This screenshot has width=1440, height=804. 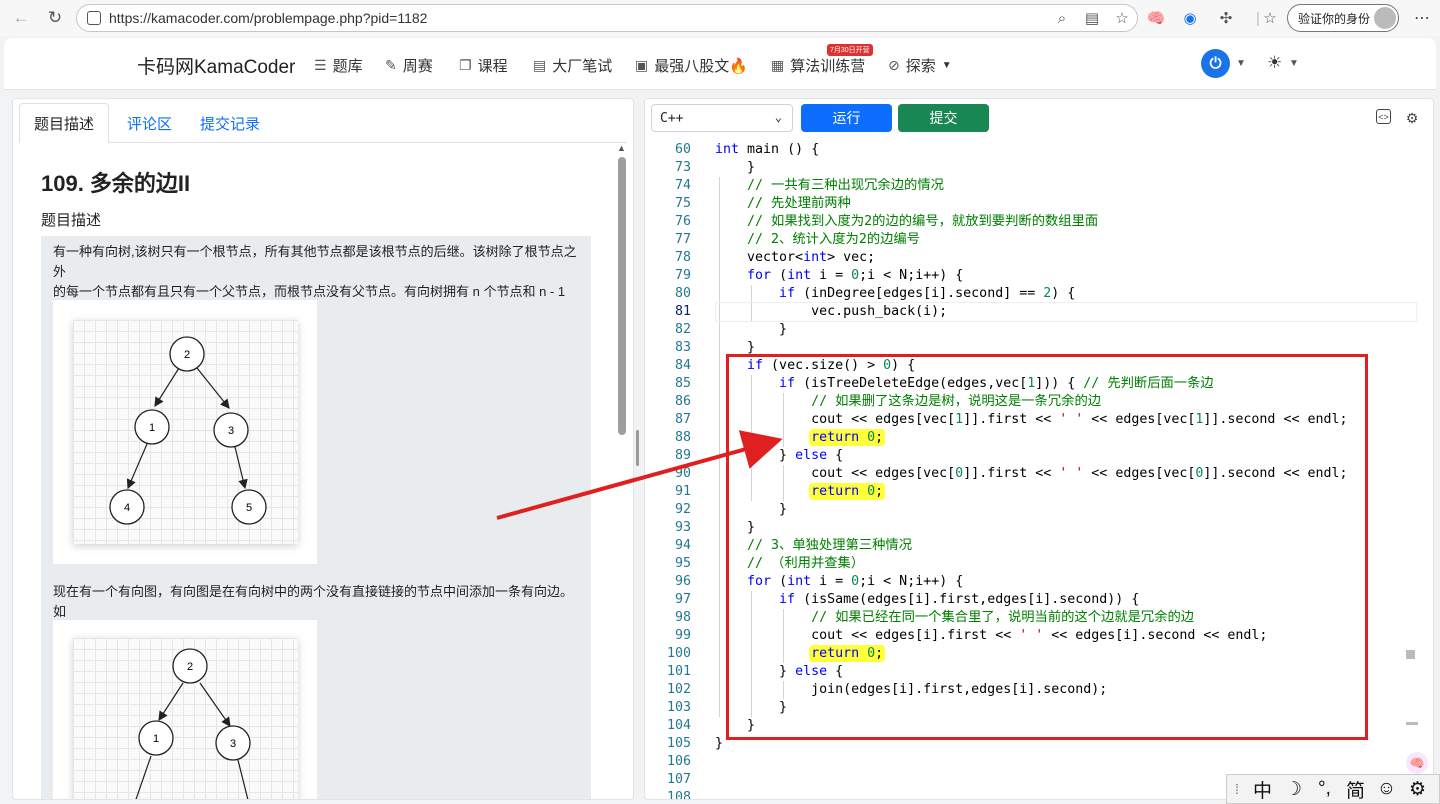 I want to click on ime-simplified-toggle: 简, so click(x=1355, y=789).